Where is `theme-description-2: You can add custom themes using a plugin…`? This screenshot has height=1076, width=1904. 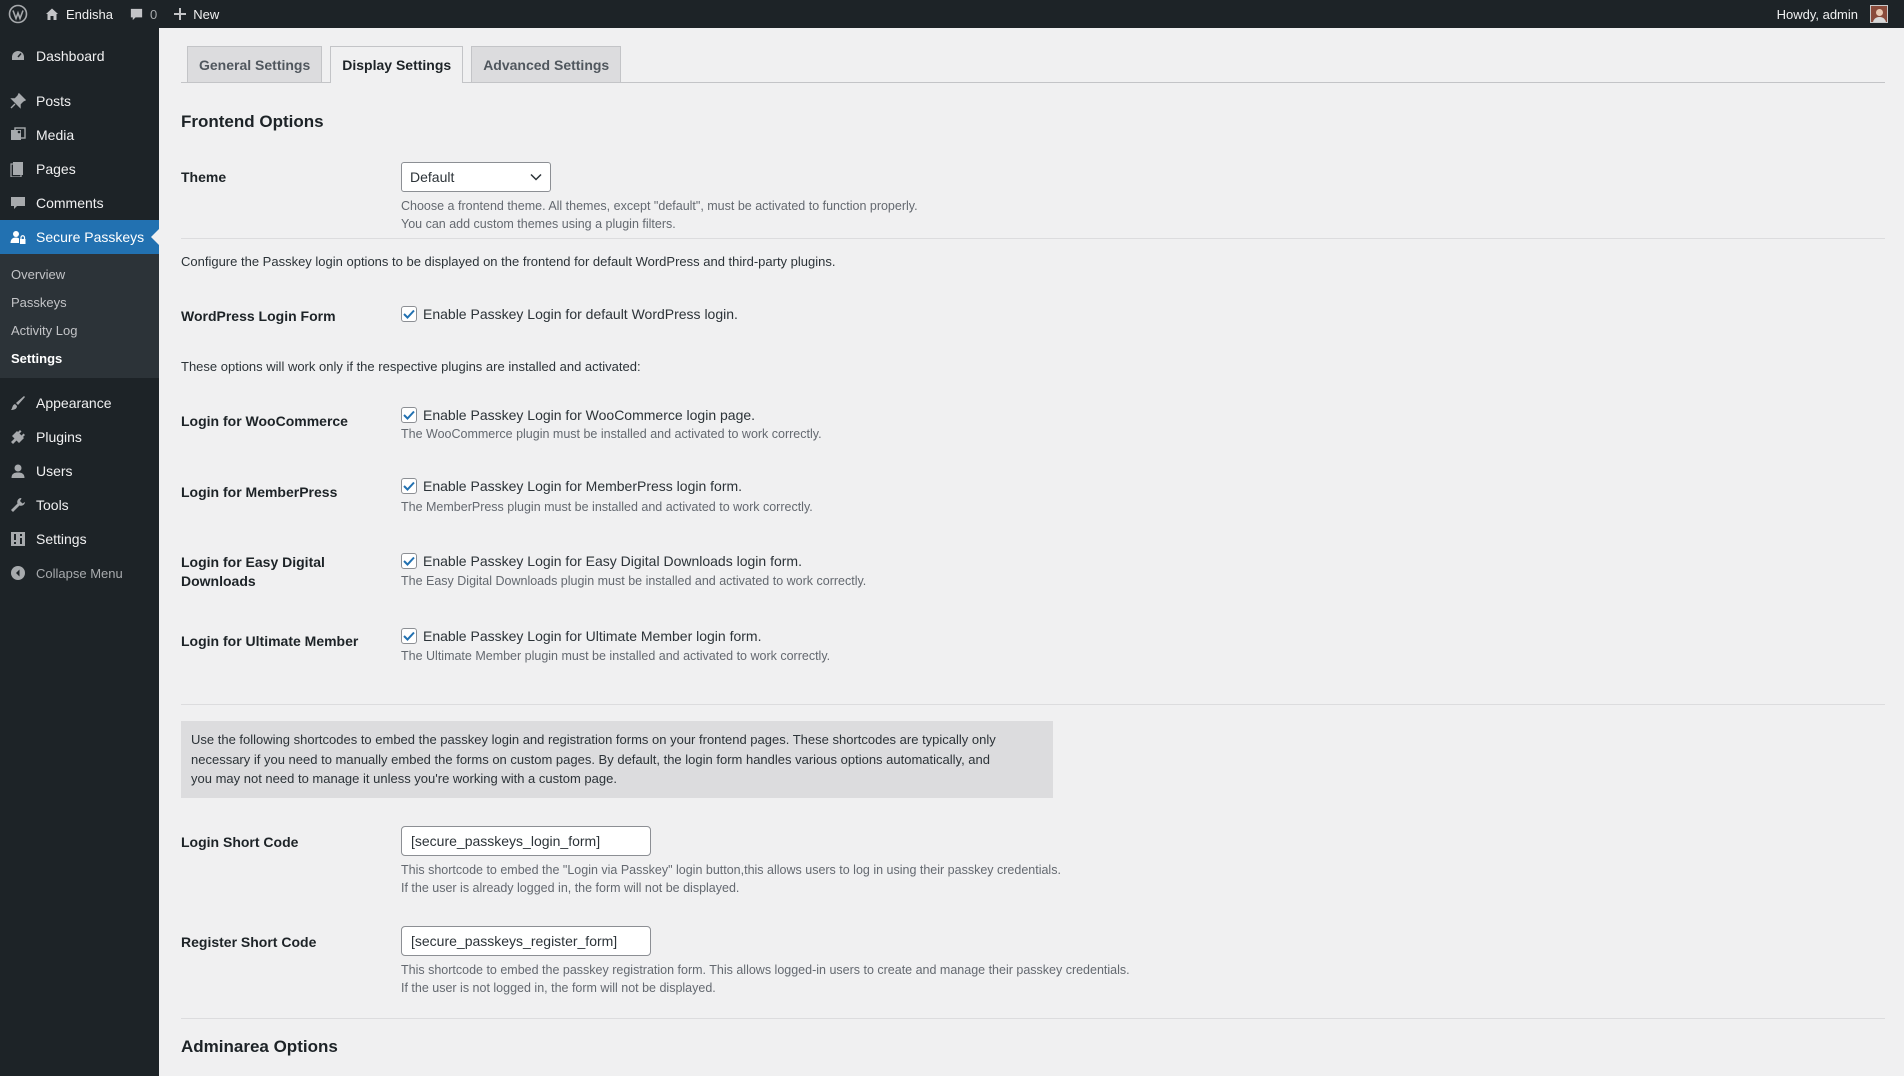
theme-description-2: You can add custom themes using a plugin… is located at coordinates (538, 224).